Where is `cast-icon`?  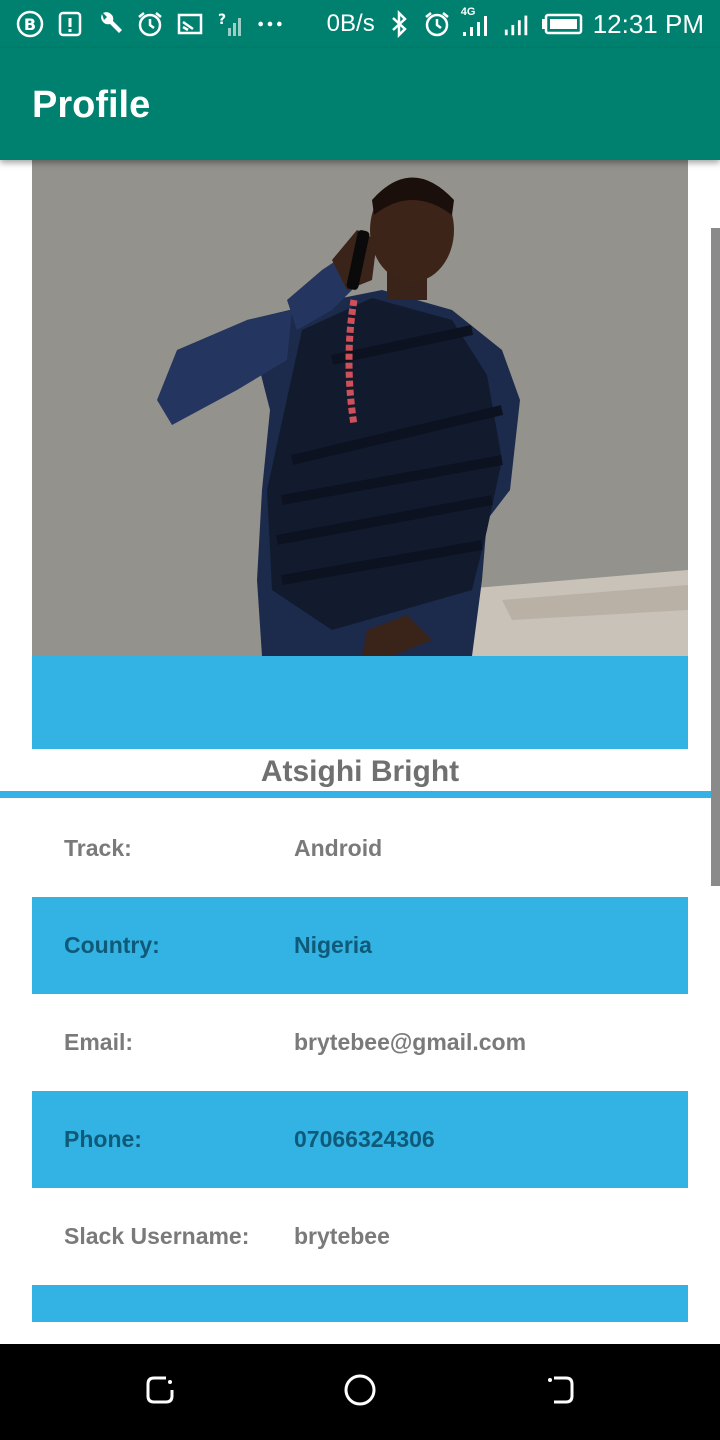 cast-icon is located at coordinates (190, 24).